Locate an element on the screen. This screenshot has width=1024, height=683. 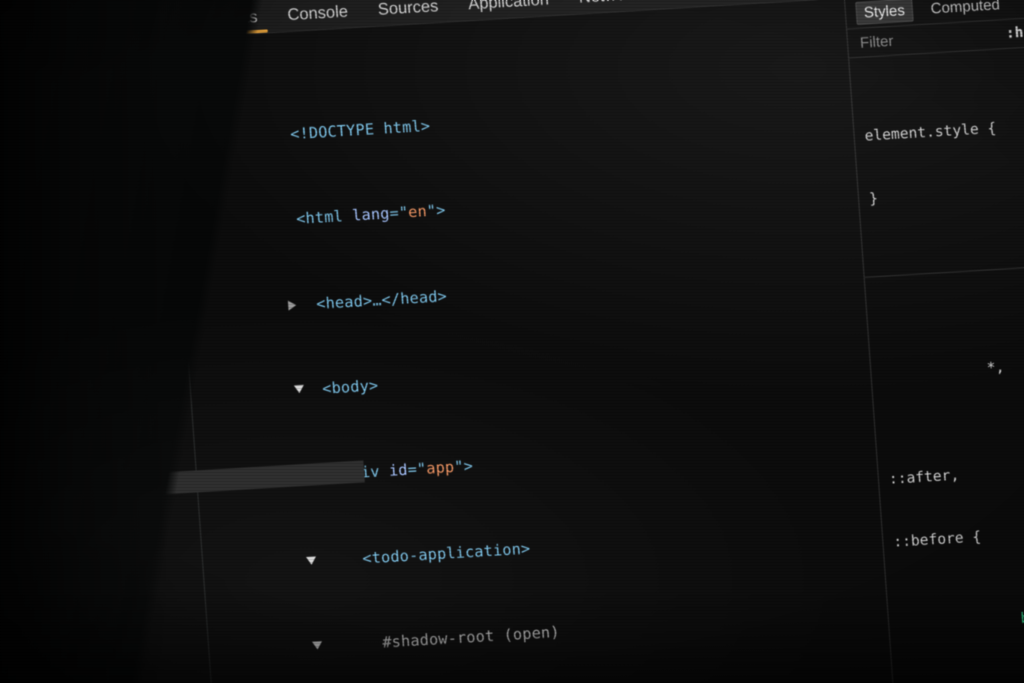
dom-line-div-app: <div id="app"> is located at coordinates (537, 446).